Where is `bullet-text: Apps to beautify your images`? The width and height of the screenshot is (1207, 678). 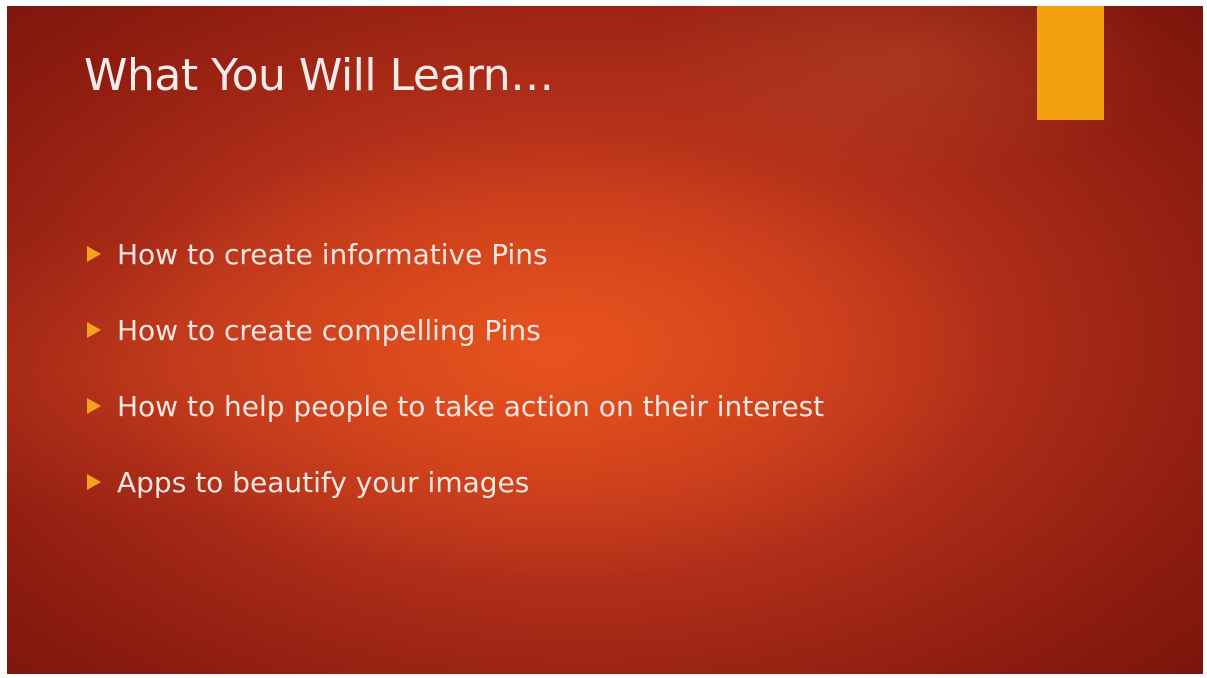 bullet-text: Apps to beautify your images is located at coordinates (323, 482).